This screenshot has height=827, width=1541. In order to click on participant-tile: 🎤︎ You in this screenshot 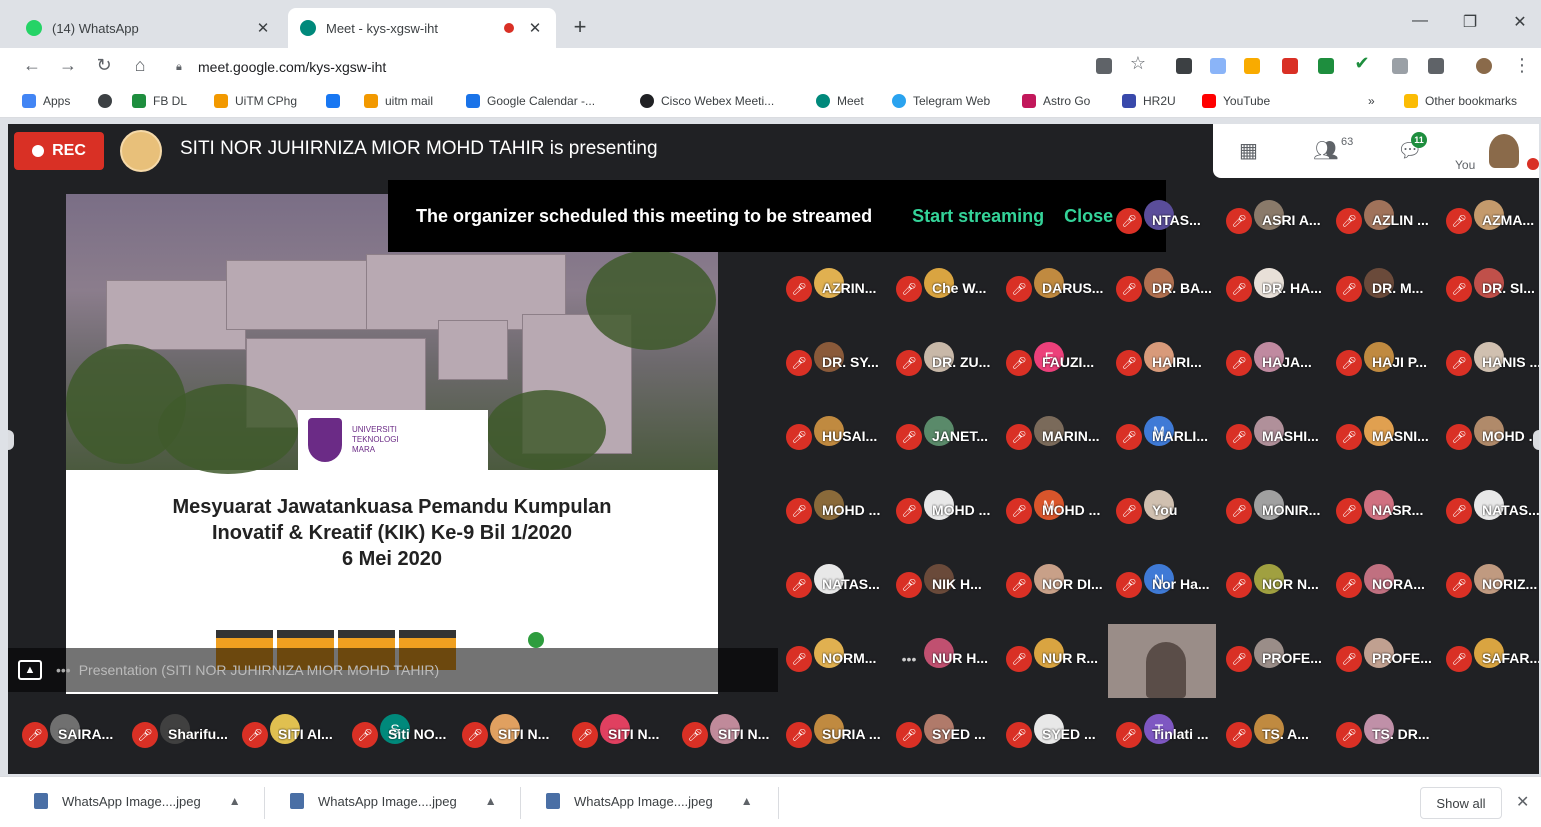, I will do `click(1171, 507)`.